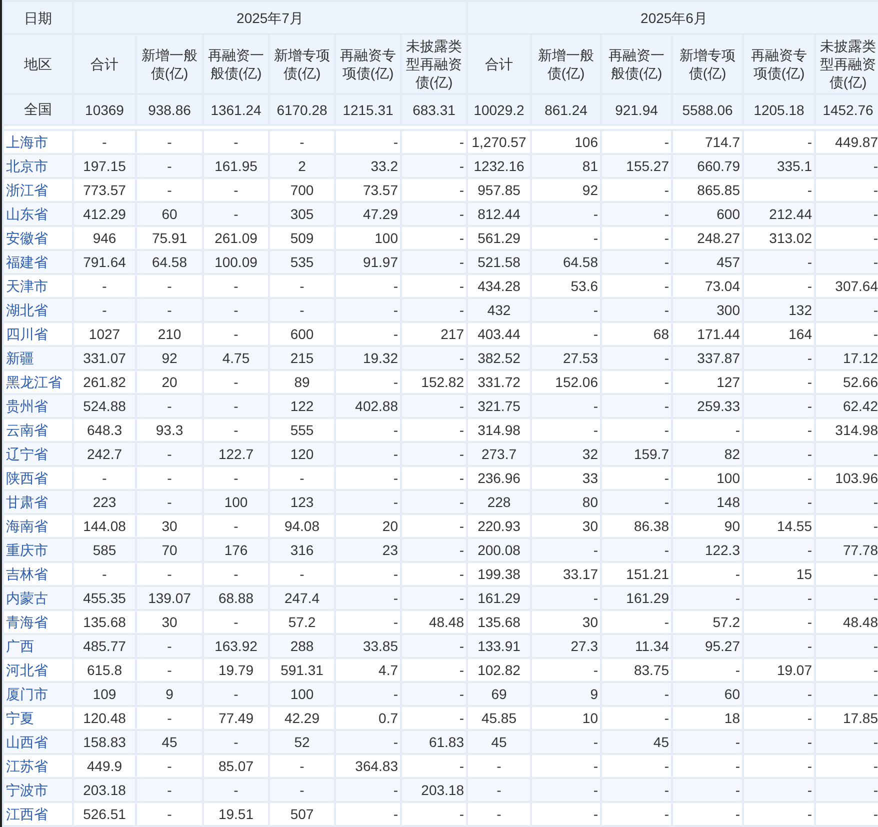 Image resolution: width=878 pixels, height=827 pixels. Describe the element at coordinates (499, 718) in the screenshot. I see `table-cell: 45.85` at that location.